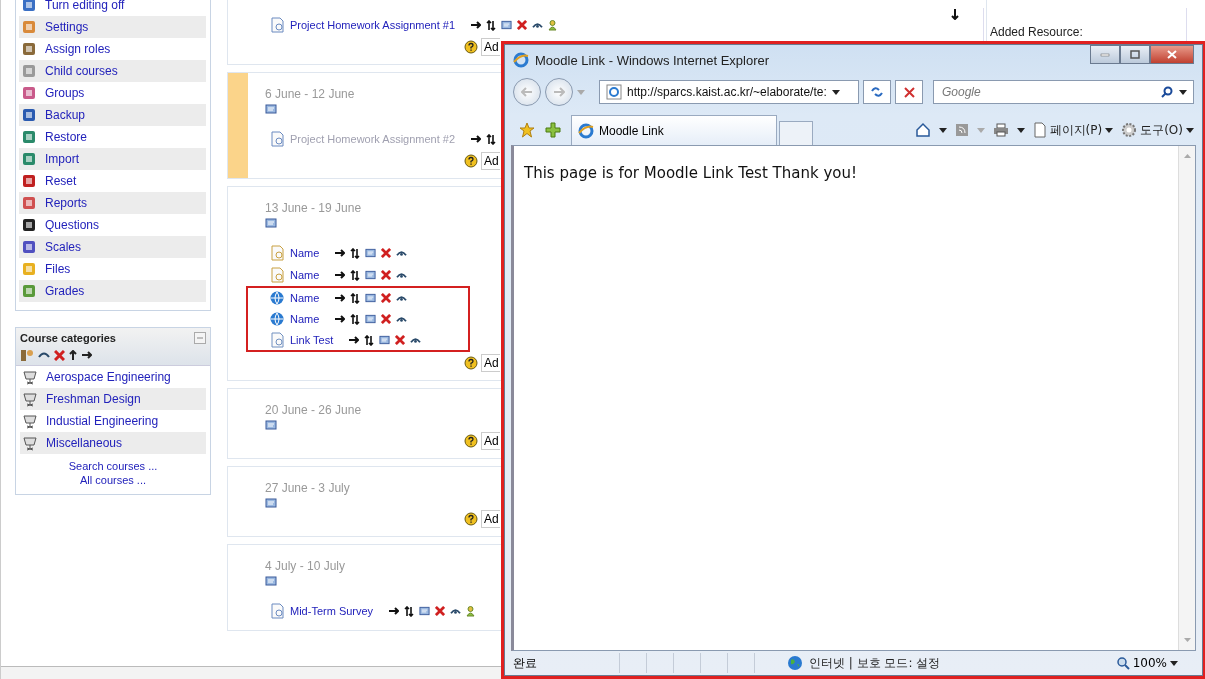  What do you see at coordinates (62, 159) in the screenshot?
I see `sidebar-link: Import` at bounding box center [62, 159].